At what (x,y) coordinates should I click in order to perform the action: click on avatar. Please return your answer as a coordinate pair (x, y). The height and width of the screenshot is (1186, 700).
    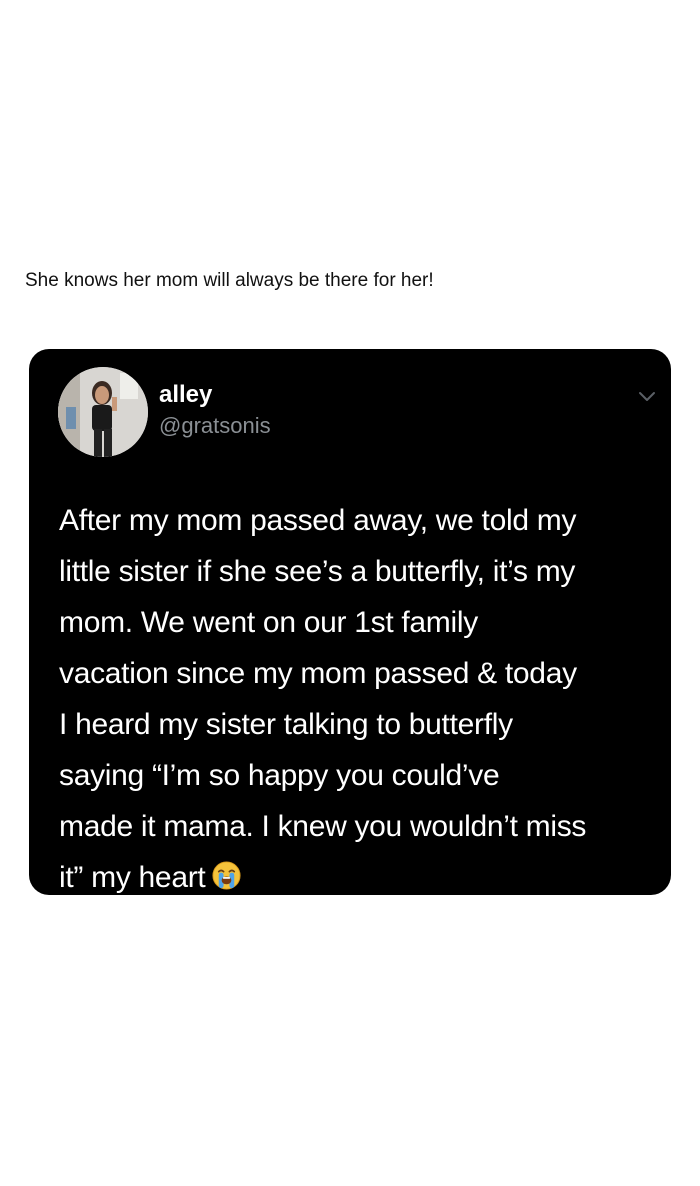
    Looking at the image, I should click on (103, 412).